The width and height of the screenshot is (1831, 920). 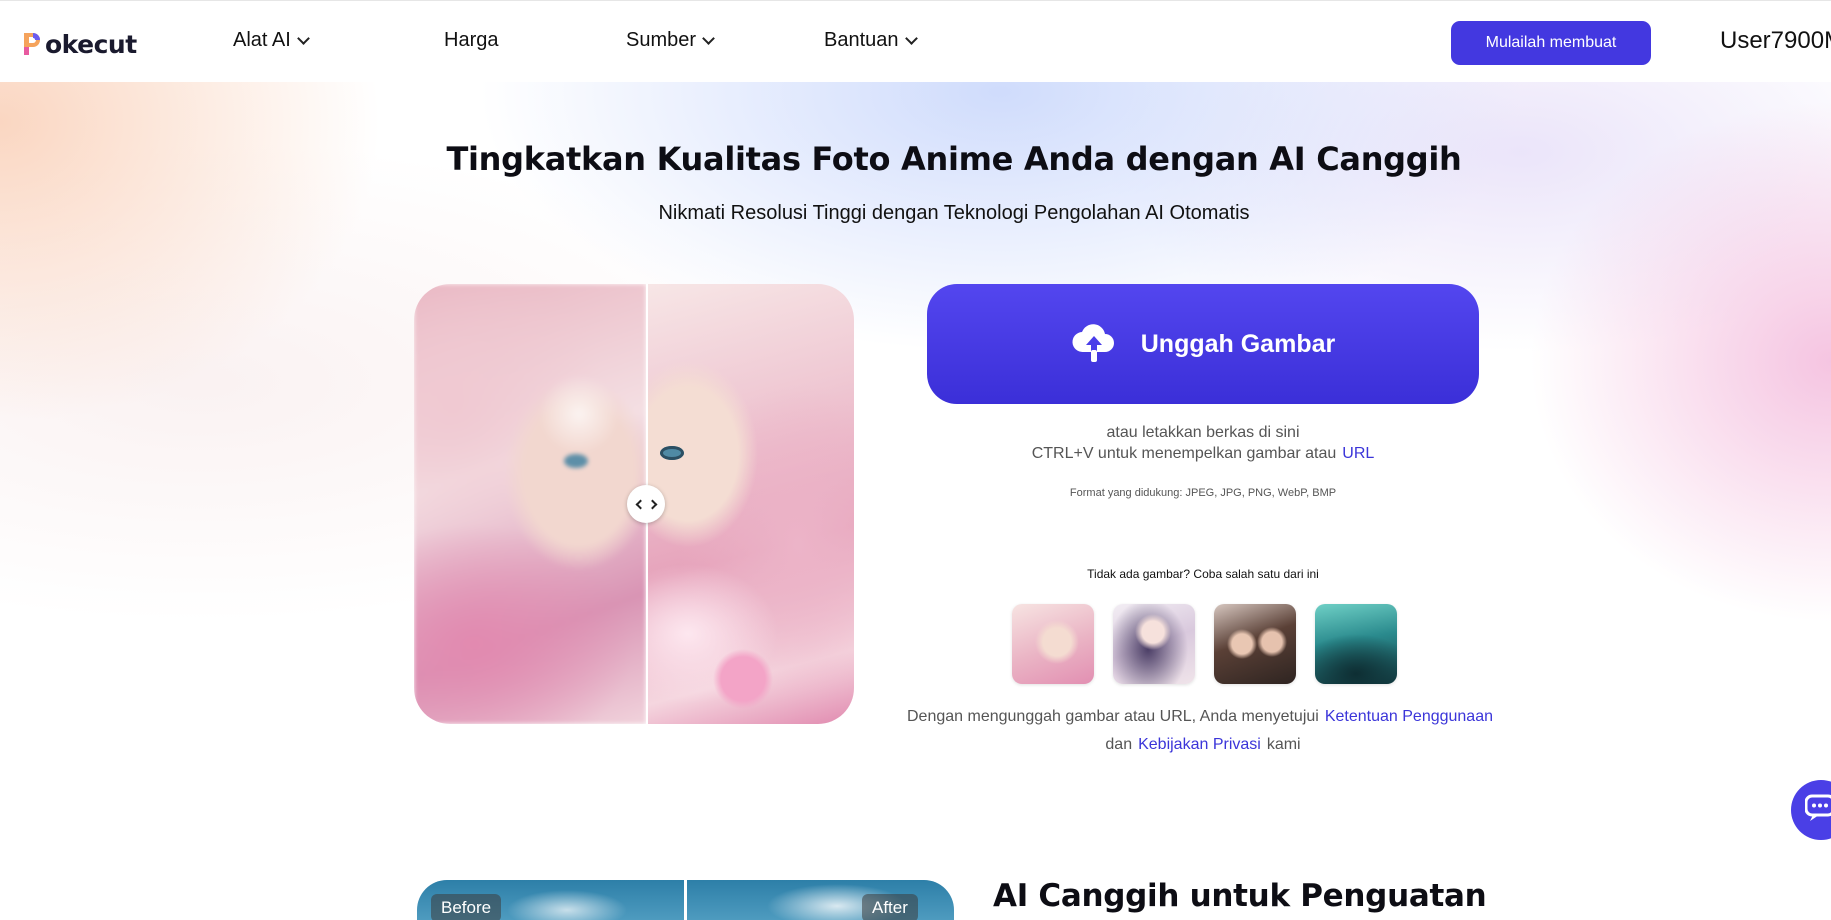 I want to click on nav-label: Harga, so click(x=471, y=40).